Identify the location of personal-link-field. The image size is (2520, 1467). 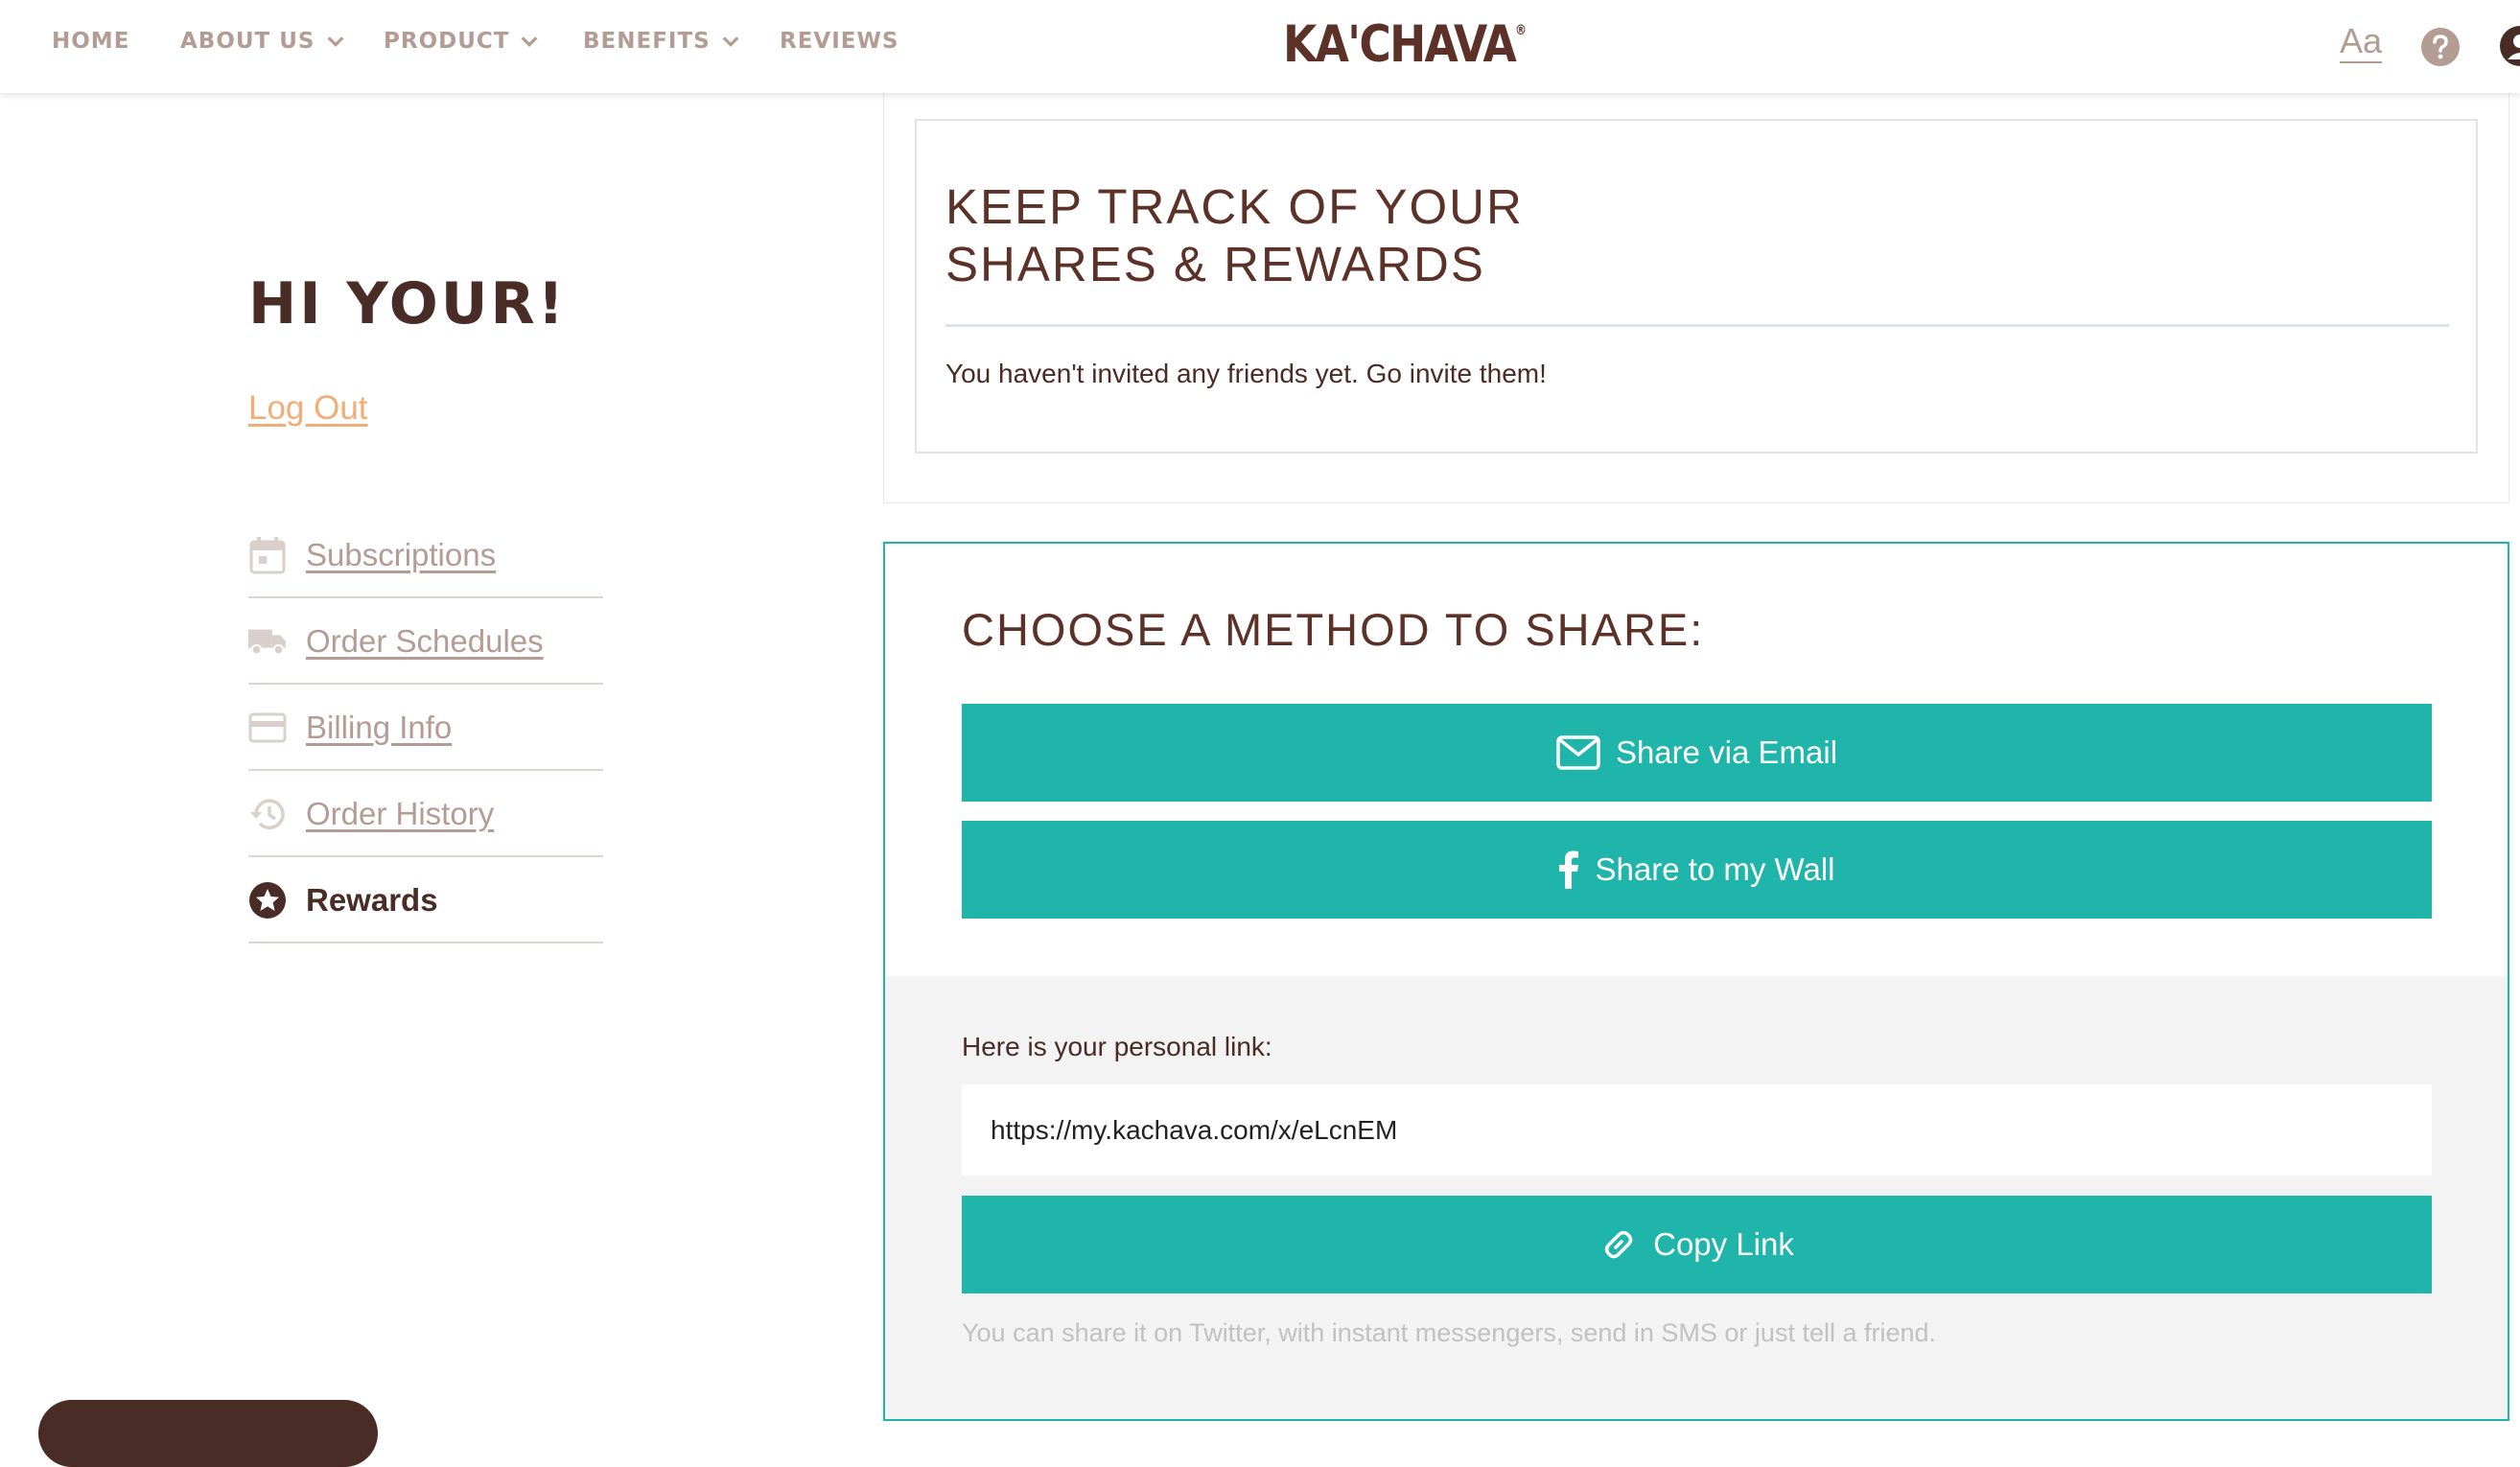
(1697, 1130).